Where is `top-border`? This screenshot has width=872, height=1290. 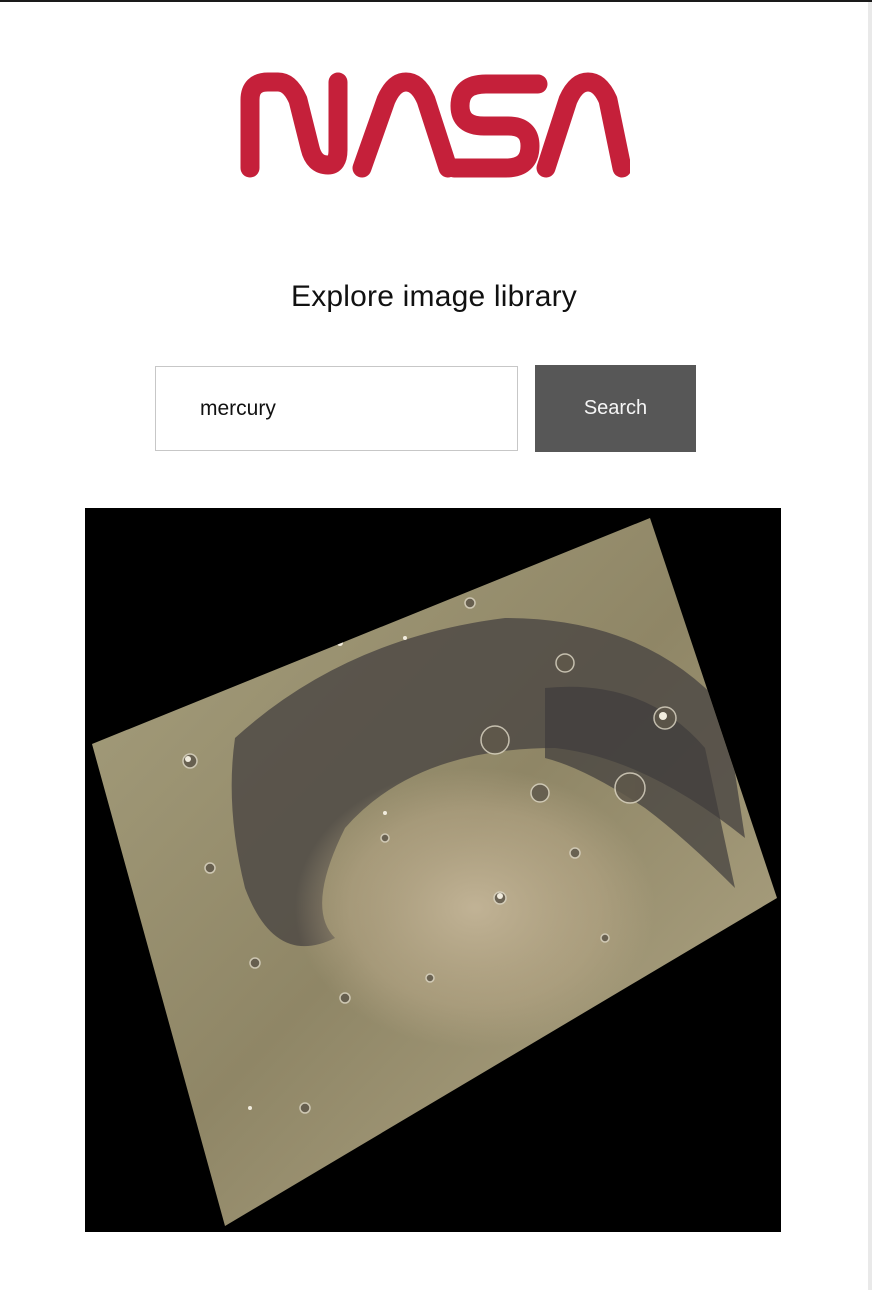 top-border is located at coordinates (436, 1).